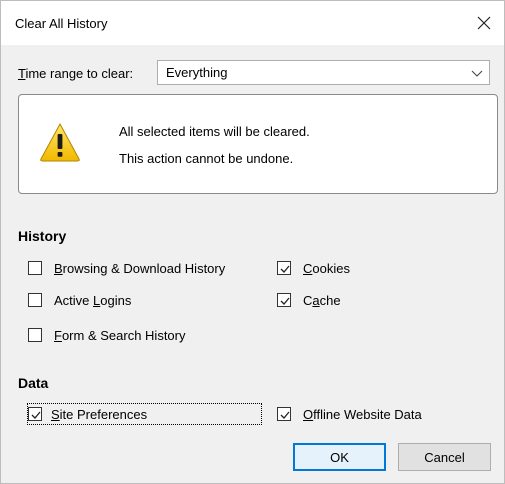 This screenshot has width=505, height=484. I want to click on checkbox-label: Offline Website Data, so click(362, 414).